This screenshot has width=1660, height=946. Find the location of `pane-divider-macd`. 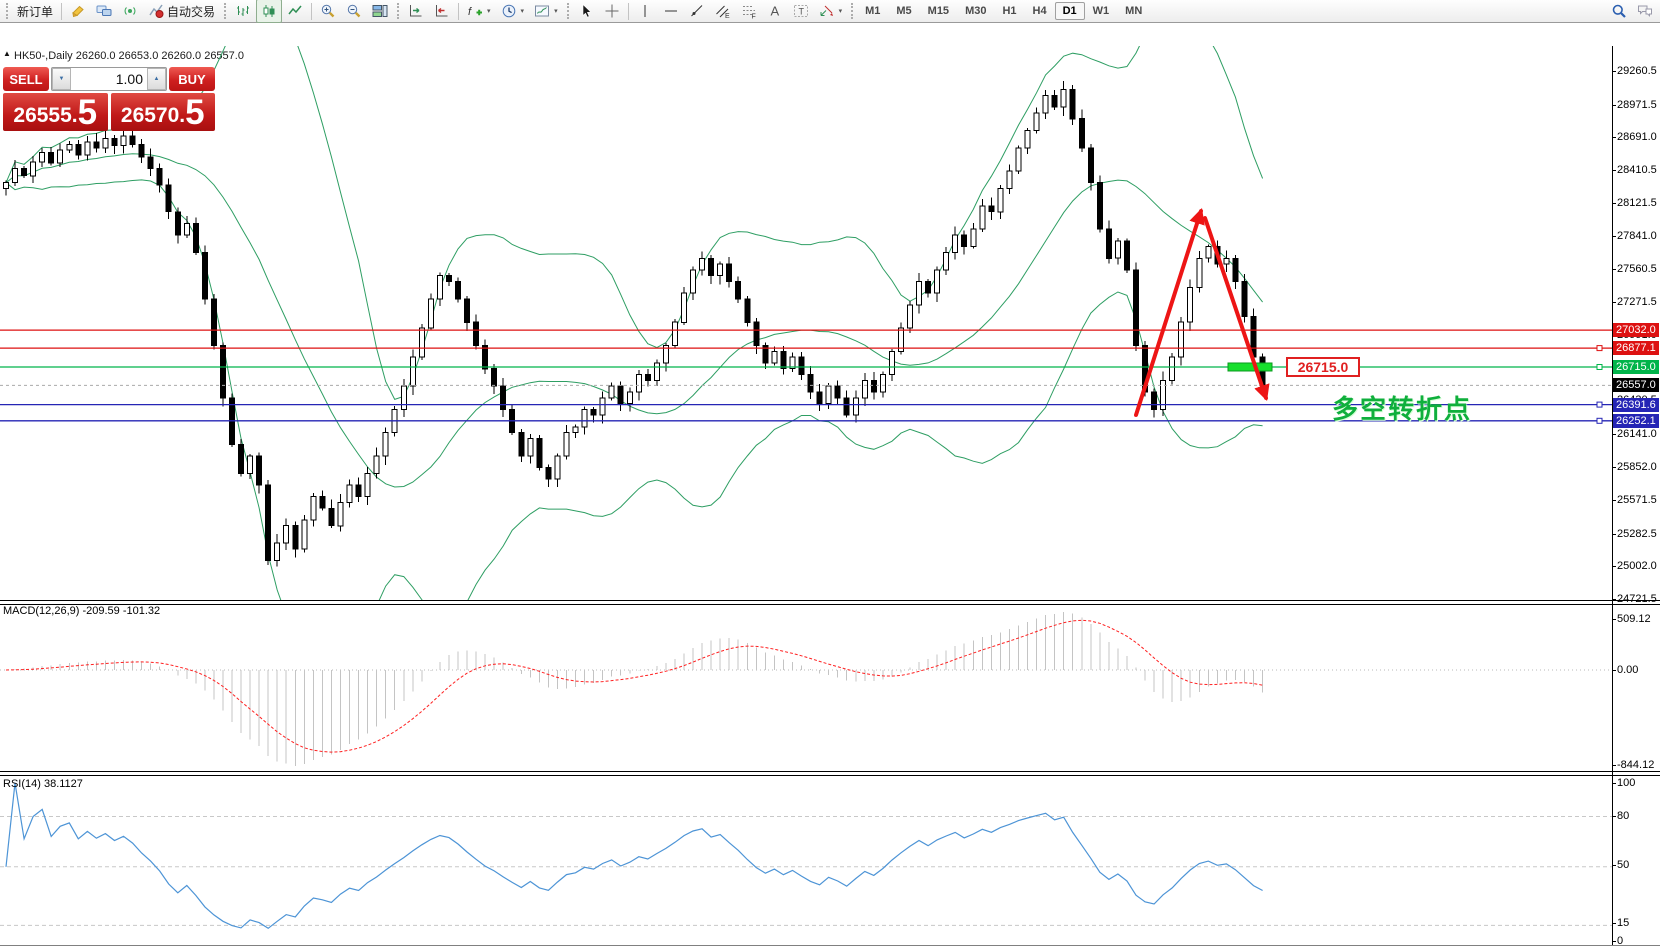

pane-divider-macd is located at coordinates (830, 602).